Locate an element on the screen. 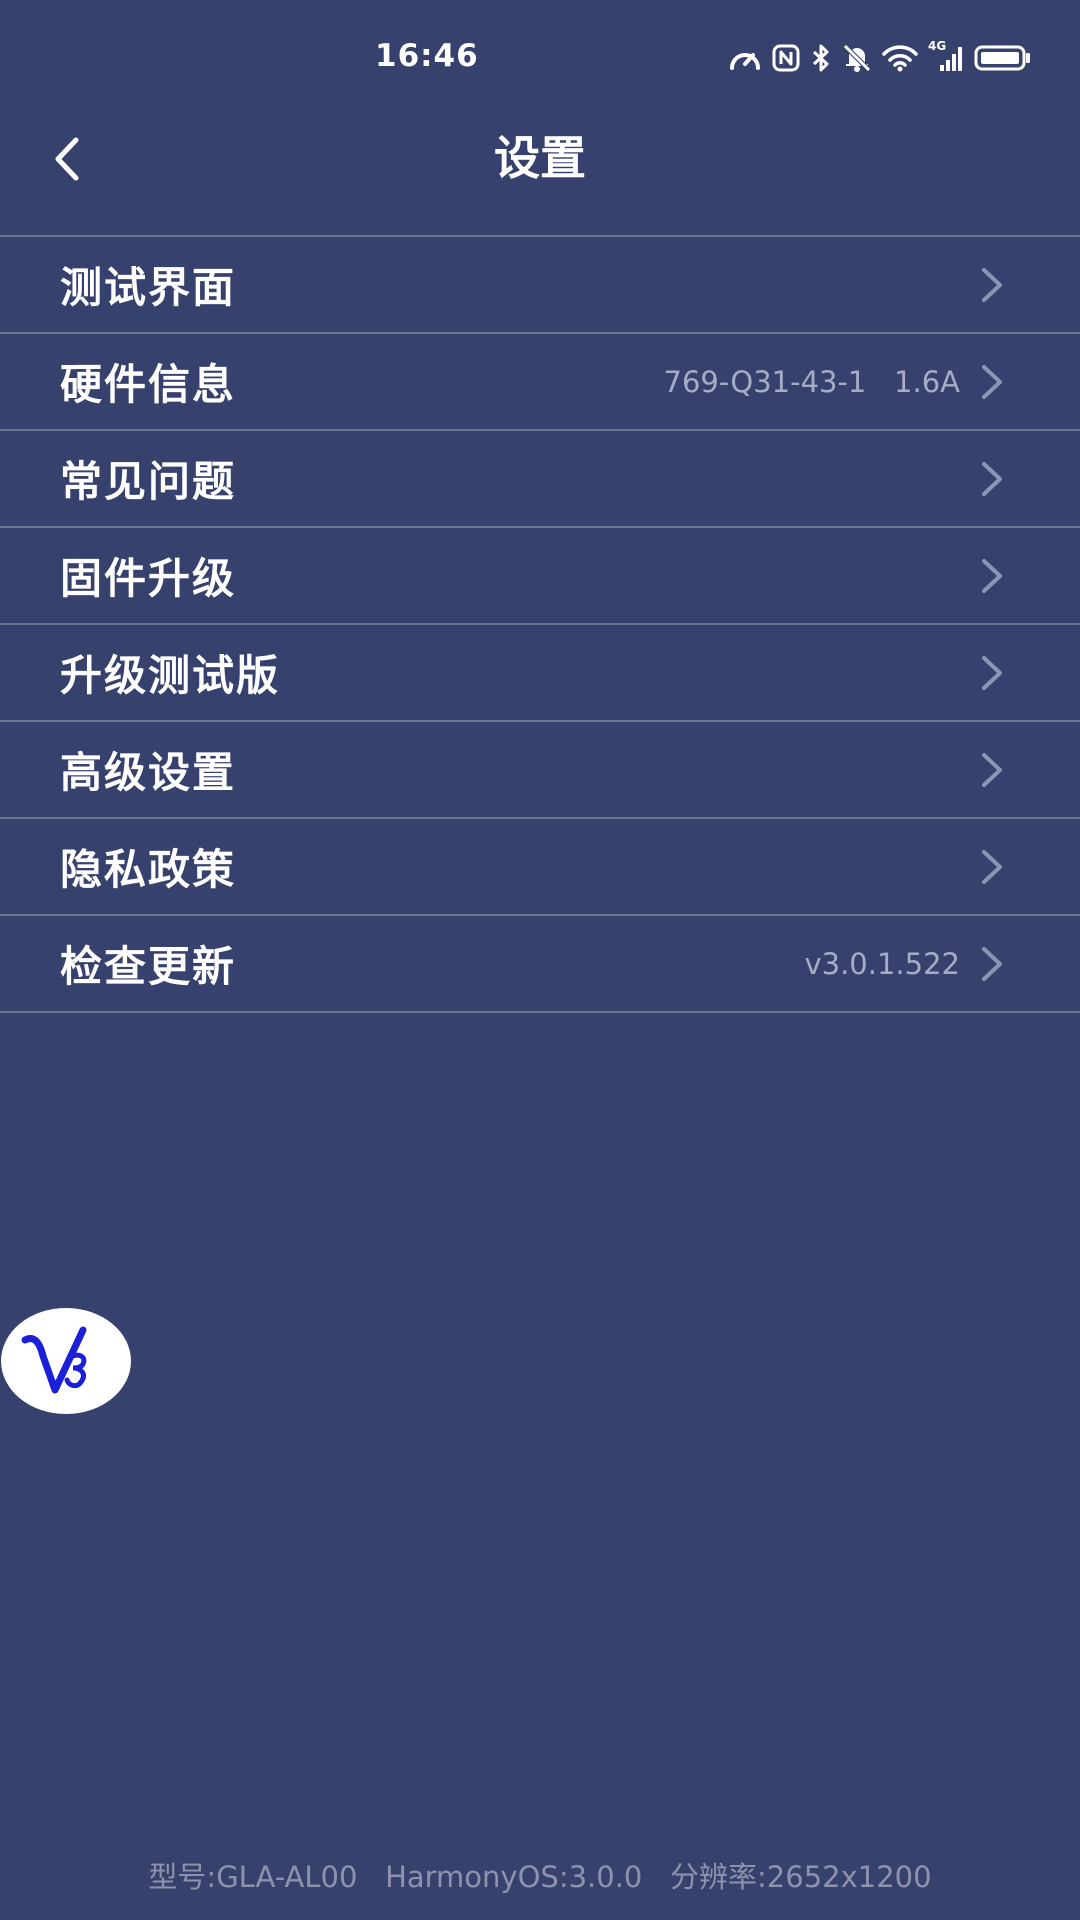 The width and height of the screenshot is (1080, 1920). menu-item-label: 硬件信息 is located at coordinates (148, 384).